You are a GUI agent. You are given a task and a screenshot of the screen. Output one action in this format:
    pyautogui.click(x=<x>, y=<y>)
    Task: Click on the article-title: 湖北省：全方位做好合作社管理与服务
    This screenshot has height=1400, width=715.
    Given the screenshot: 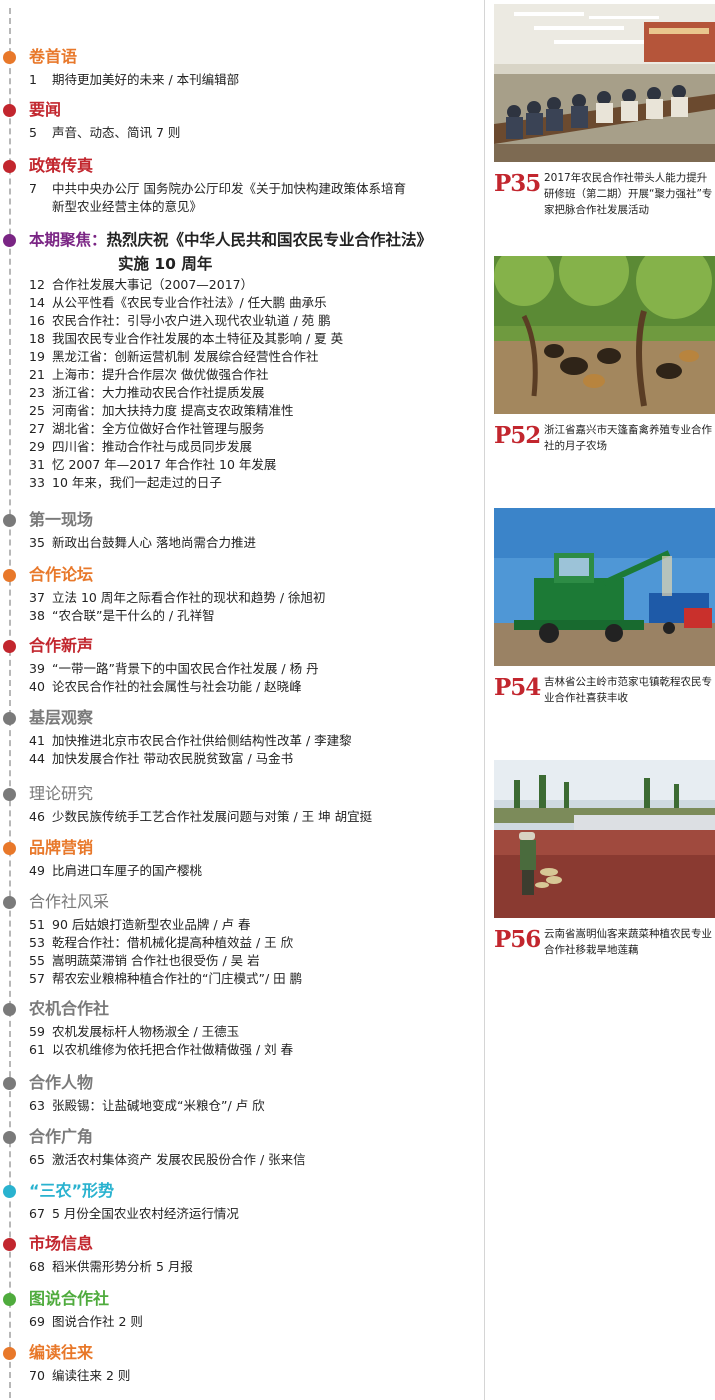 What is the action you would take?
    pyautogui.click(x=158, y=428)
    